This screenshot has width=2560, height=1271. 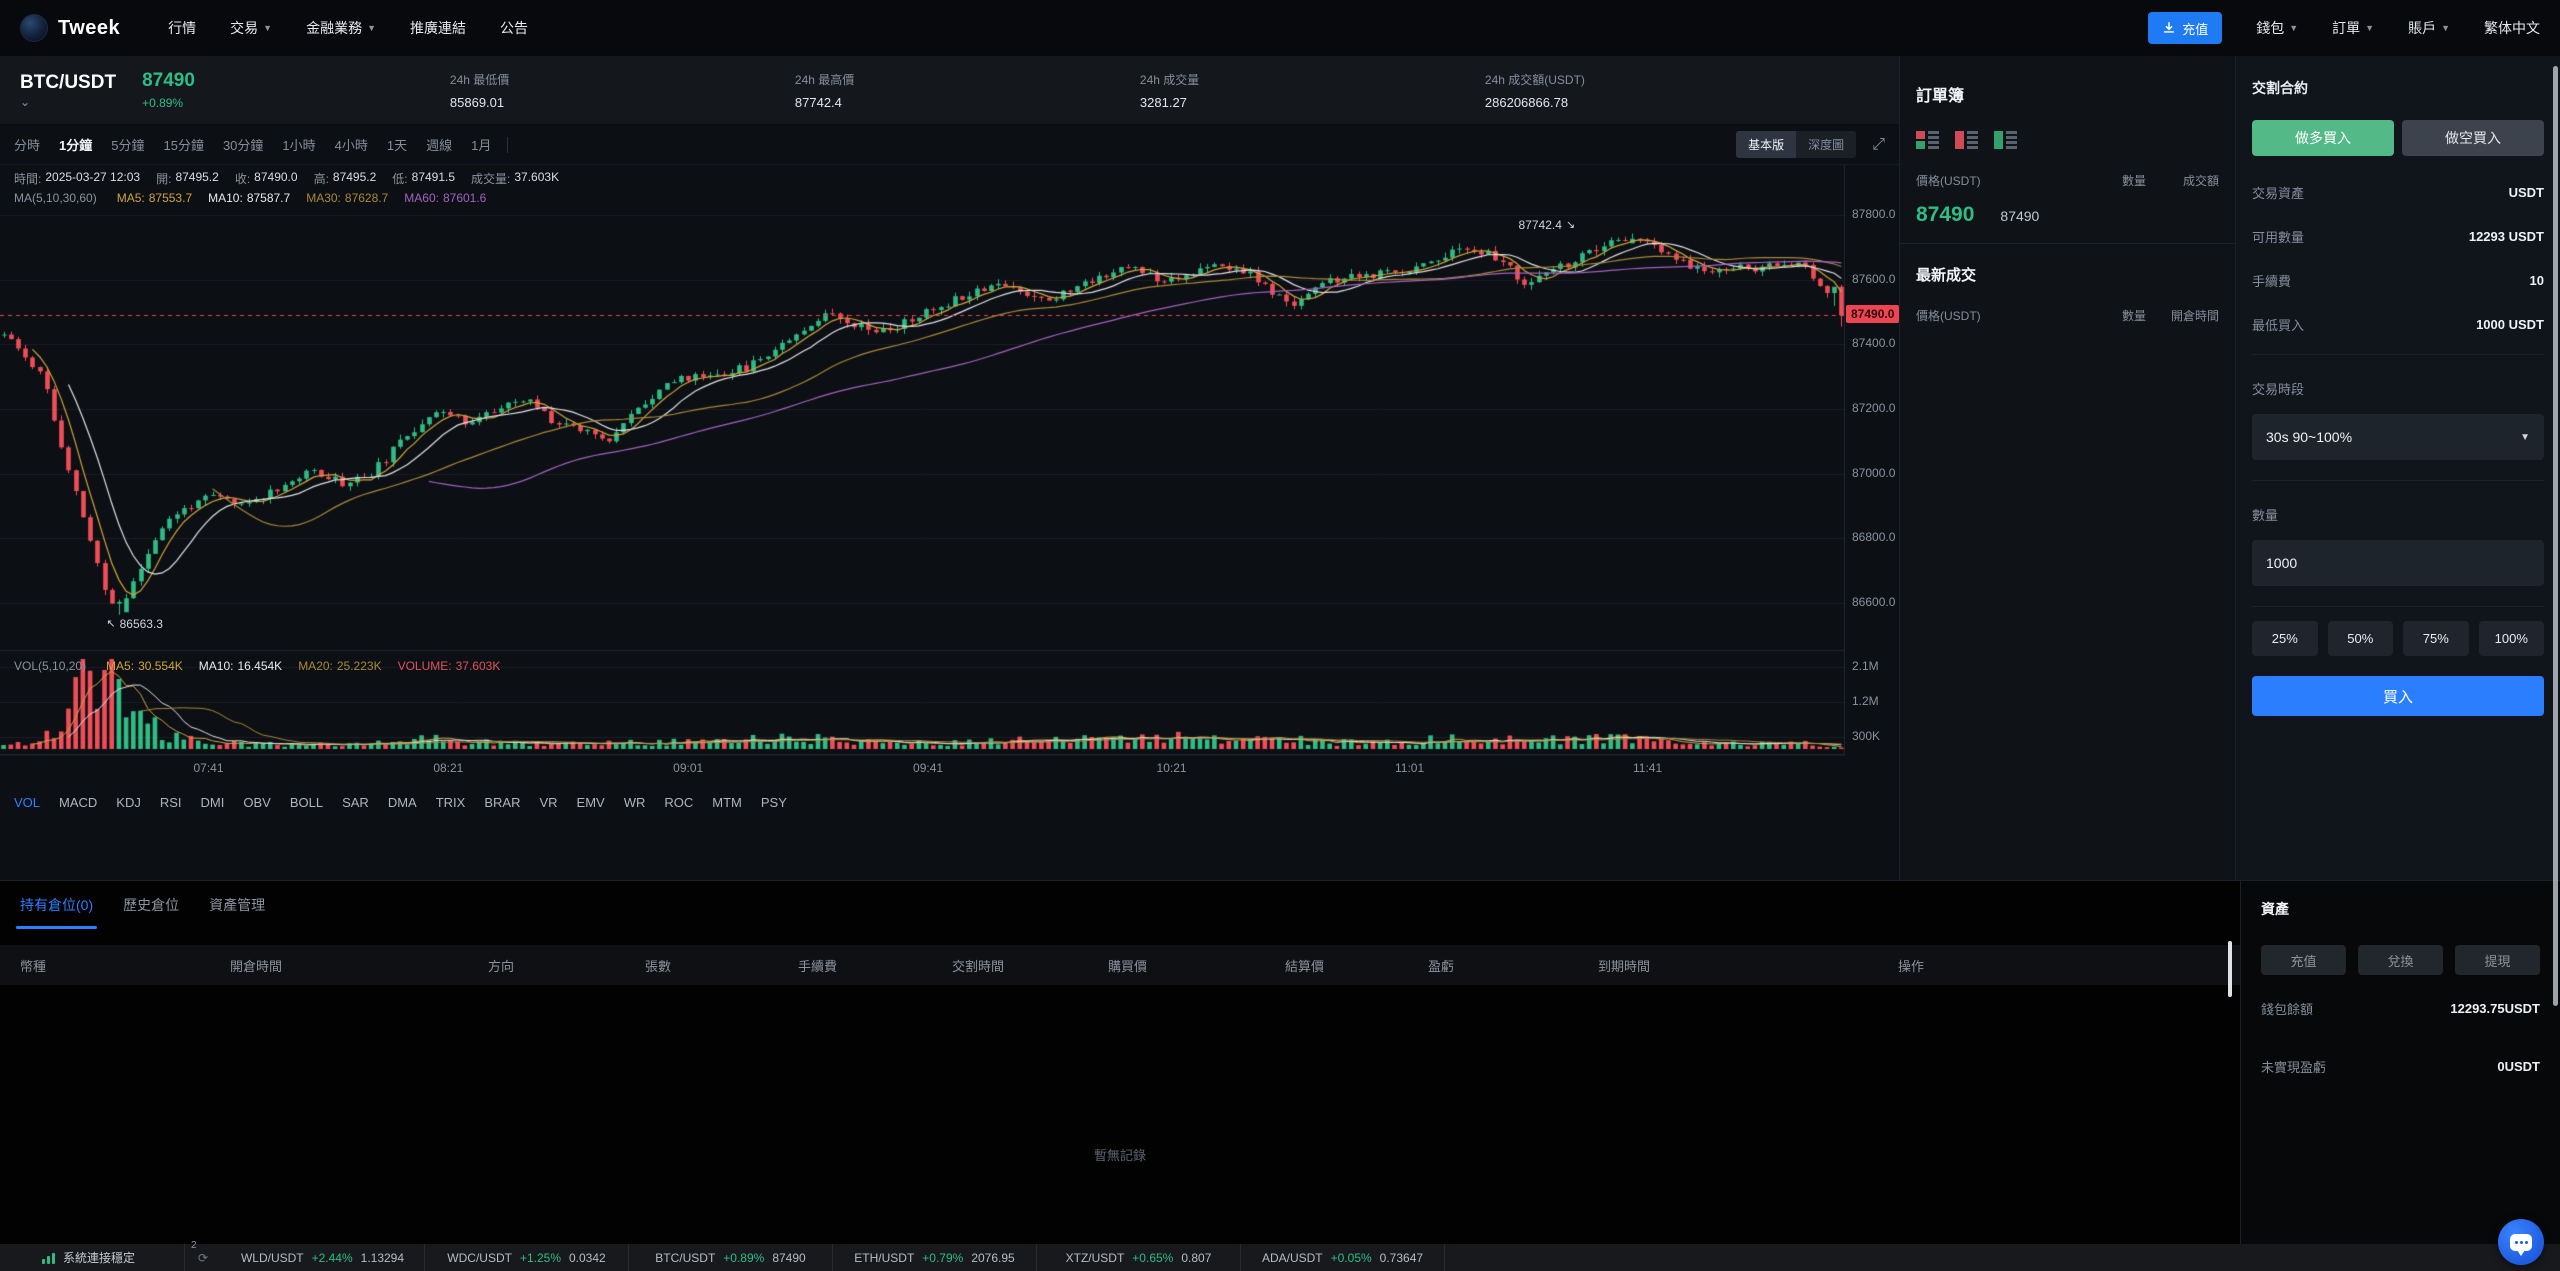 What do you see at coordinates (2398, 236) in the screenshot?
I see `trade-info-row: 可用數量 12293 USDT` at bounding box center [2398, 236].